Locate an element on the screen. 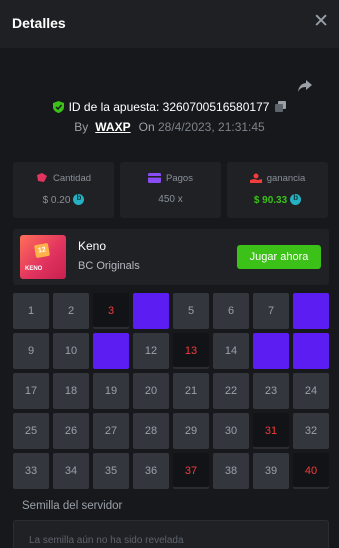 The width and height of the screenshot is (339, 548). keno-cell: 36 is located at coordinates (151, 471).